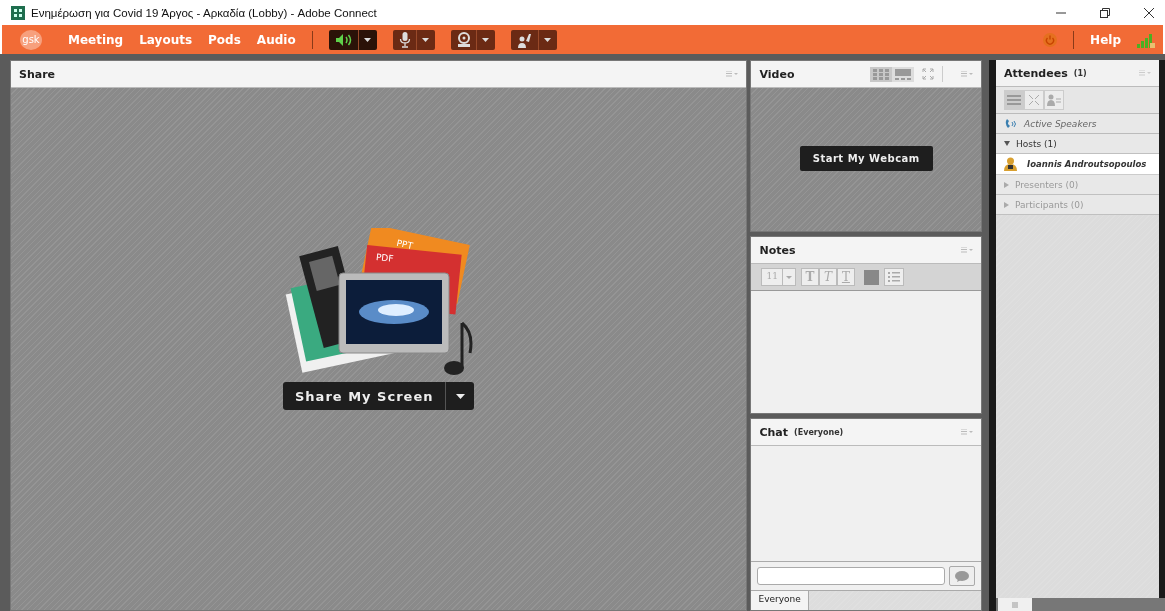 This screenshot has width=1165, height=611. I want to click on pod-title: Attendees, so click(1036, 73).